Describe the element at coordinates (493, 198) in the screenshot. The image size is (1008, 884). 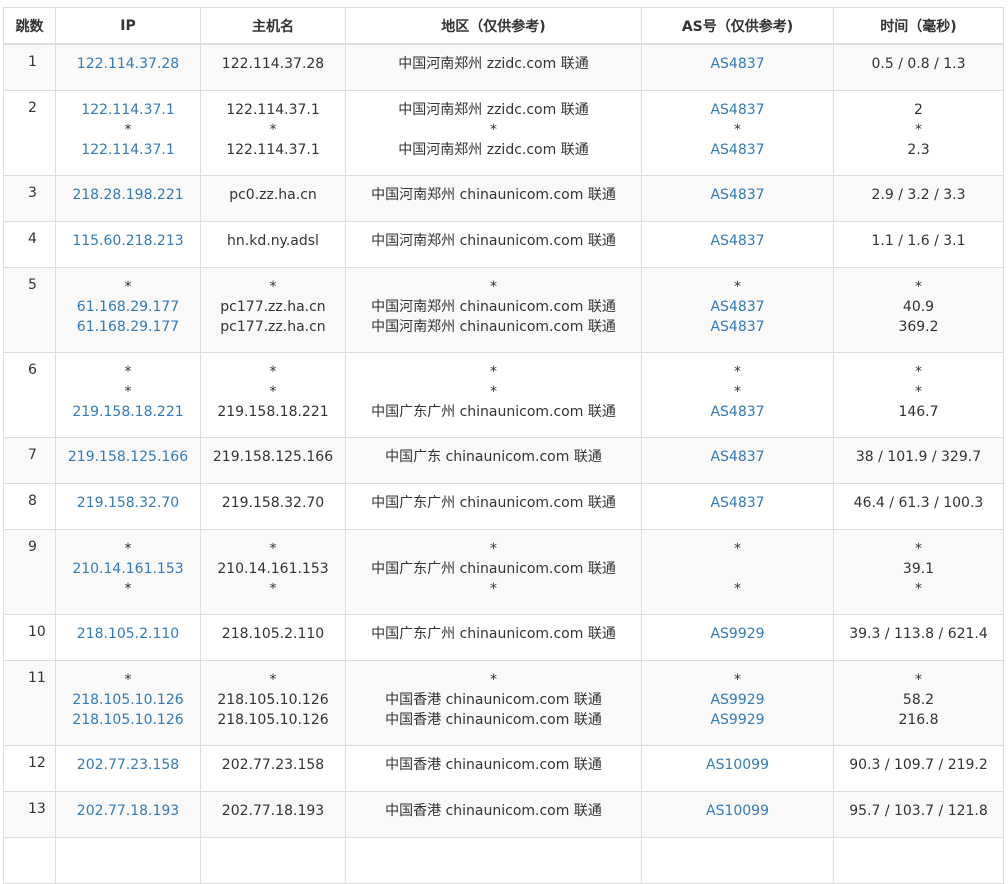
I see `region-cell: 中国河南郑州 chinaunicom.com 联通` at that location.